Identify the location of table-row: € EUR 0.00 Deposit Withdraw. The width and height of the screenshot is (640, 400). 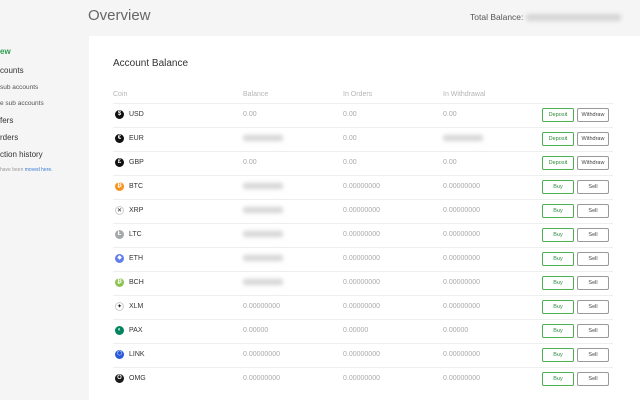
(363, 139).